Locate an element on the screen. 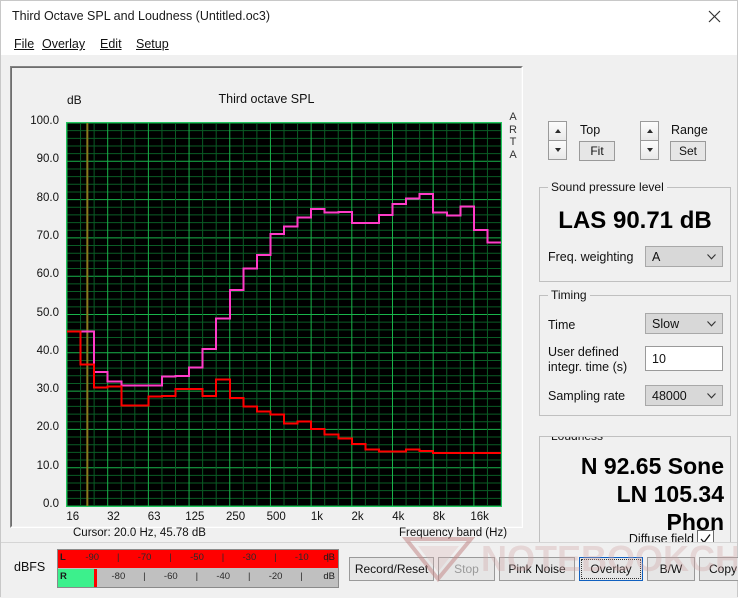  close-glyph is located at coordinates (714, 16).